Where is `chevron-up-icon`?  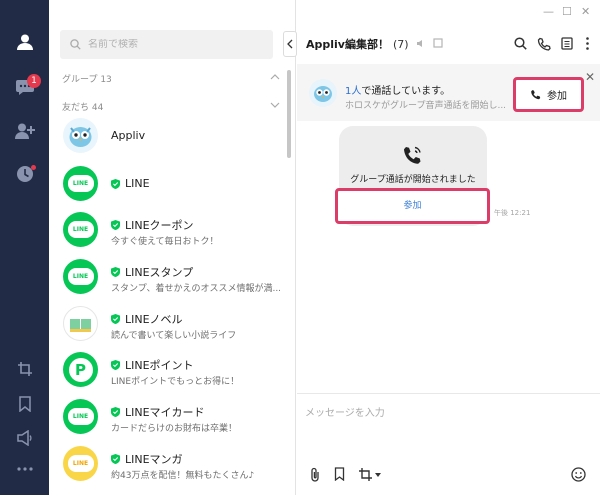
chevron-up-icon is located at coordinates (275, 77).